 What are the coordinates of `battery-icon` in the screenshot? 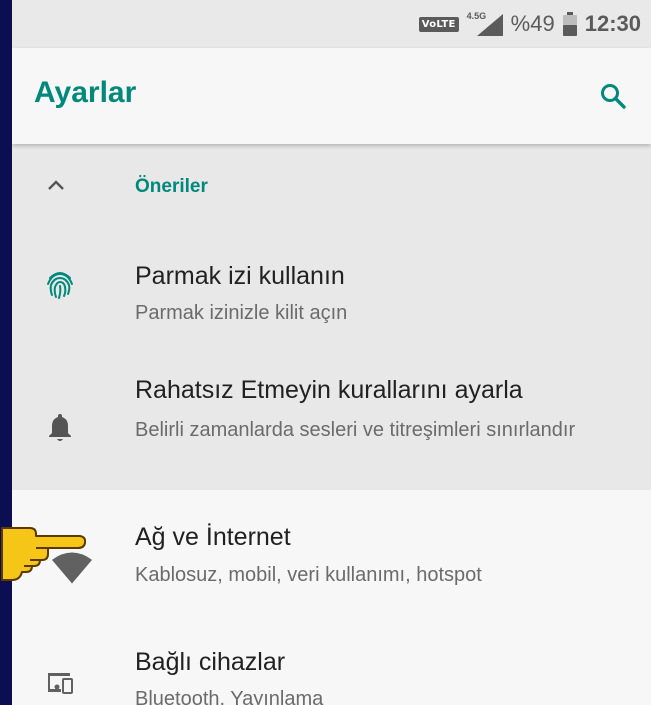 It's located at (569, 24).